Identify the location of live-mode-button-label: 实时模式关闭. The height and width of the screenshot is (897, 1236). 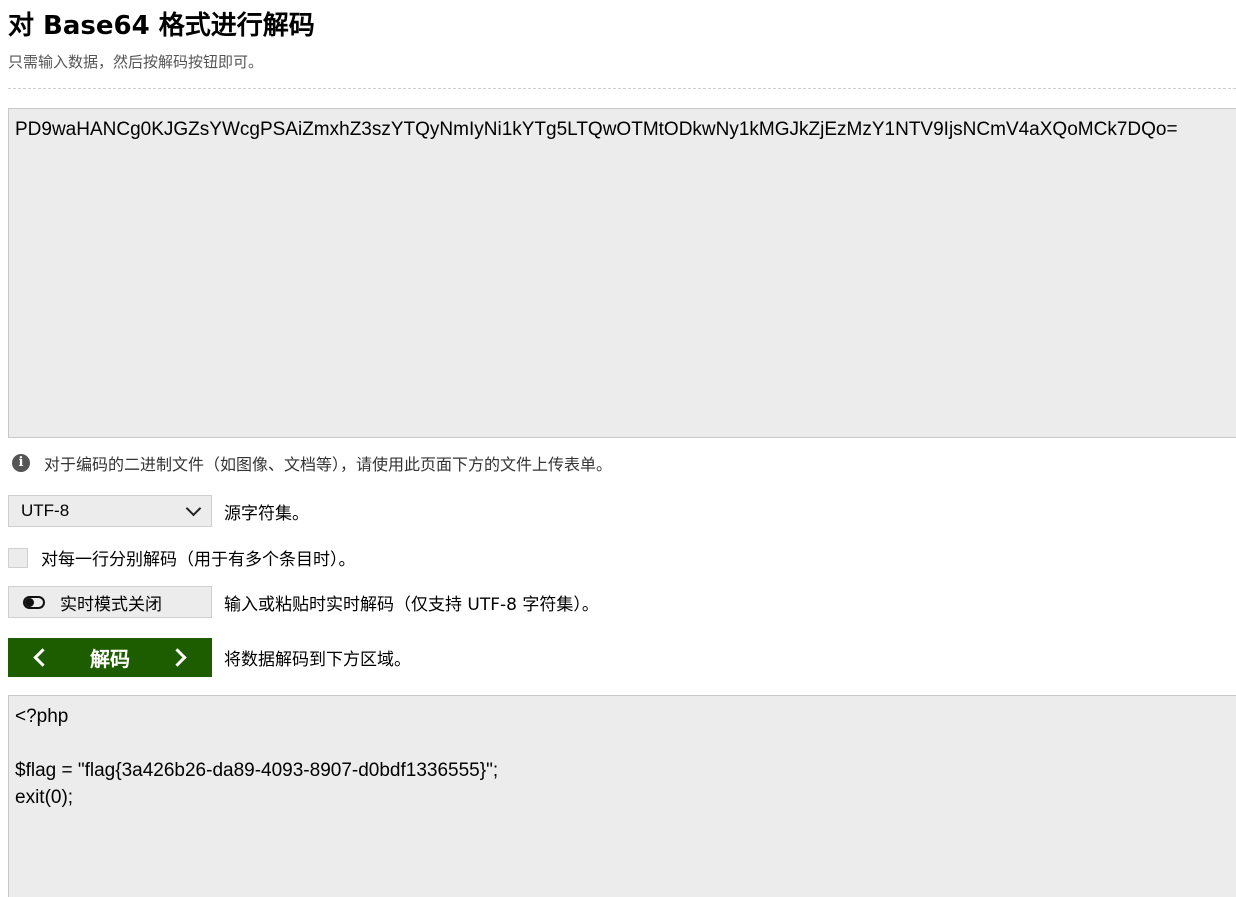
(111, 604).